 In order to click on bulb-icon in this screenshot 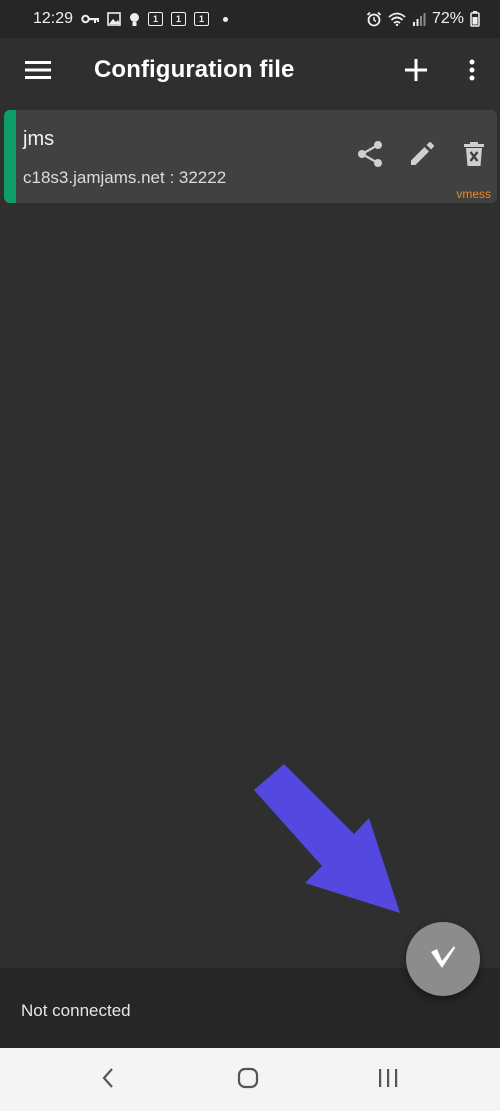, I will do `click(134, 19)`.